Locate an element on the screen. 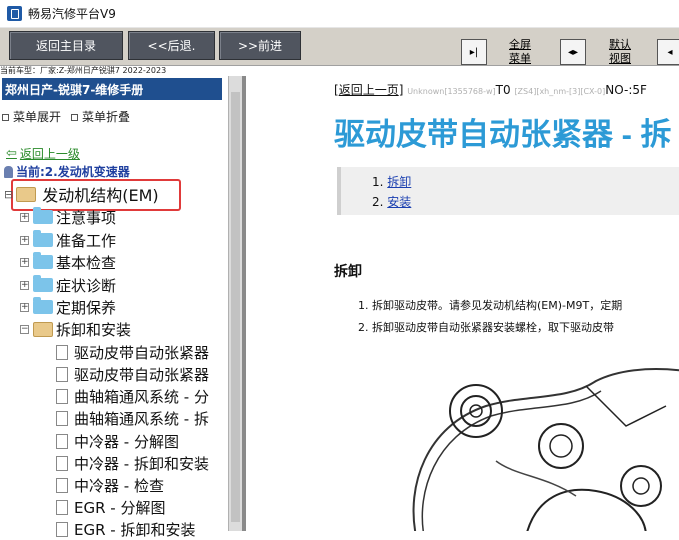 The height and width of the screenshot is (540, 679). toc-item: 2. 安装 is located at coordinates (392, 202).